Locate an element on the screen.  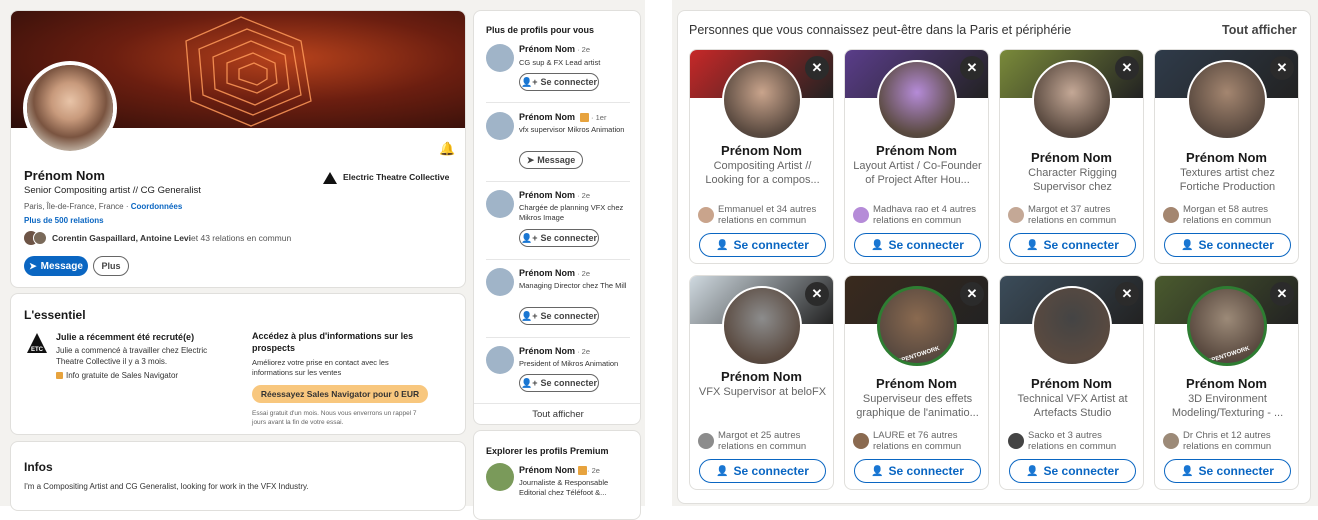
connections-link: Plus de 500 relations is located at coordinates (64, 220).